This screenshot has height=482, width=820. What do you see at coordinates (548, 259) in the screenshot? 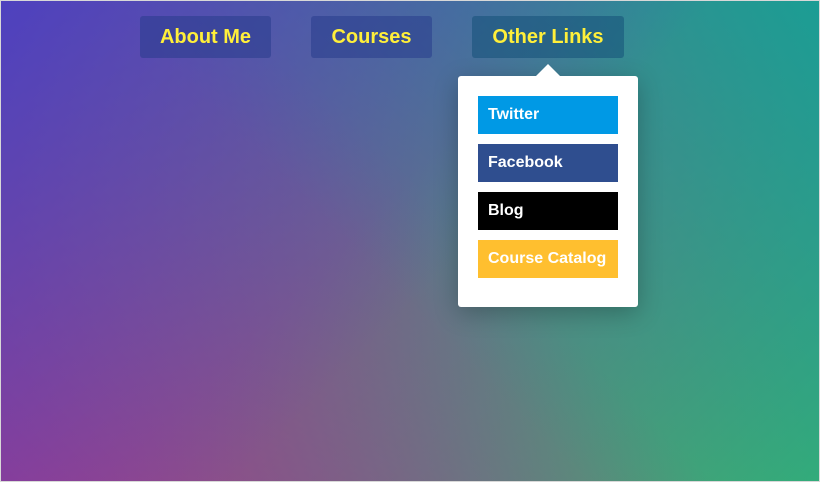
I see `course-catalog-link: Course Catalog` at bounding box center [548, 259].